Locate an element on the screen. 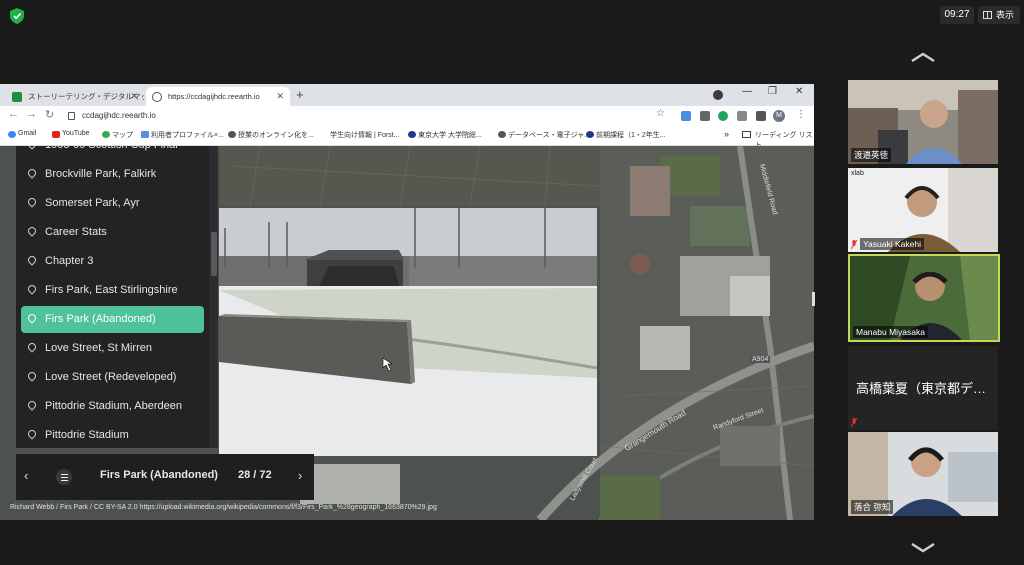 The height and width of the screenshot is (565, 1024). address-bar: ccdagijhdc.reearth.io is located at coordinates (366, 116).